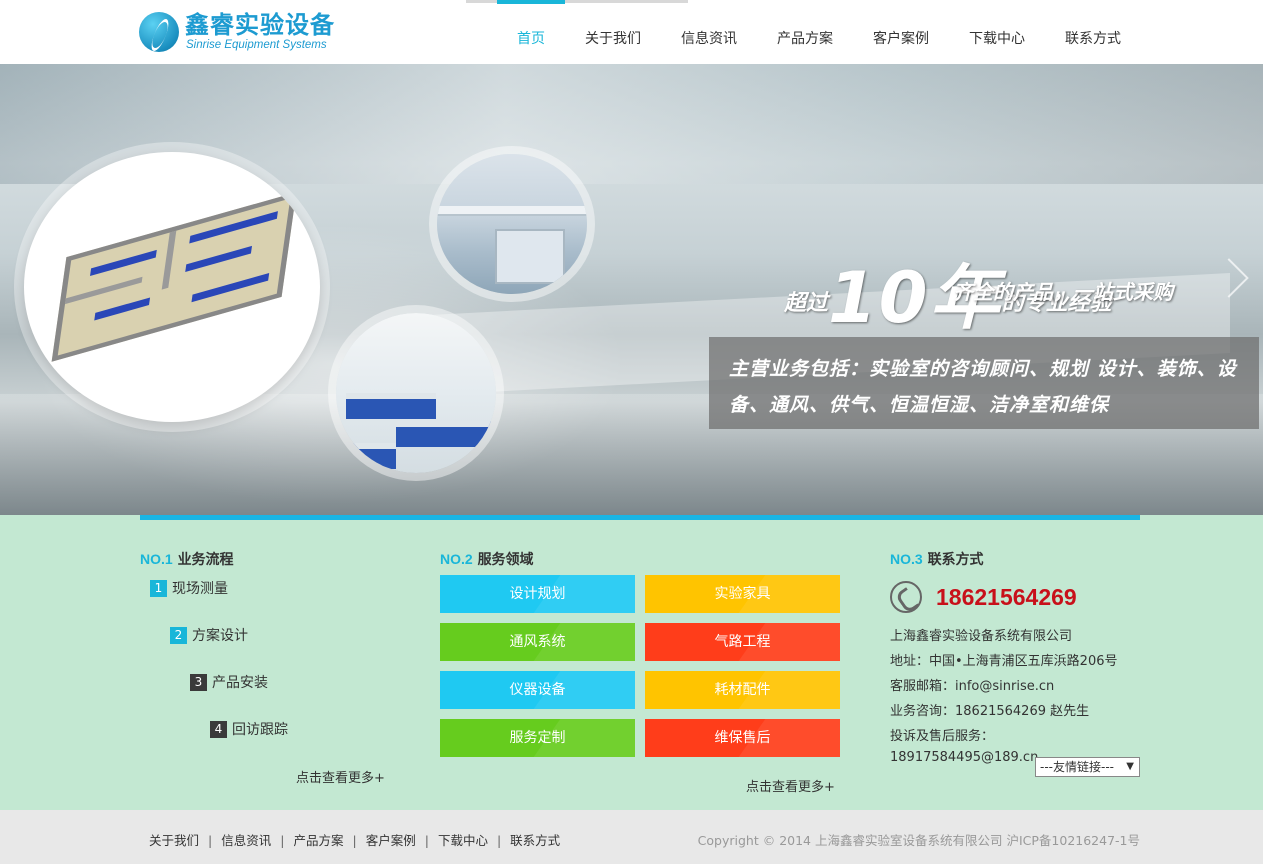 The width and height of the screenshot is (1263, 864). Describe the element at coordinates (463, 840) in the screenshot. I see `footer-link-downloads: 下载中心` at that location.